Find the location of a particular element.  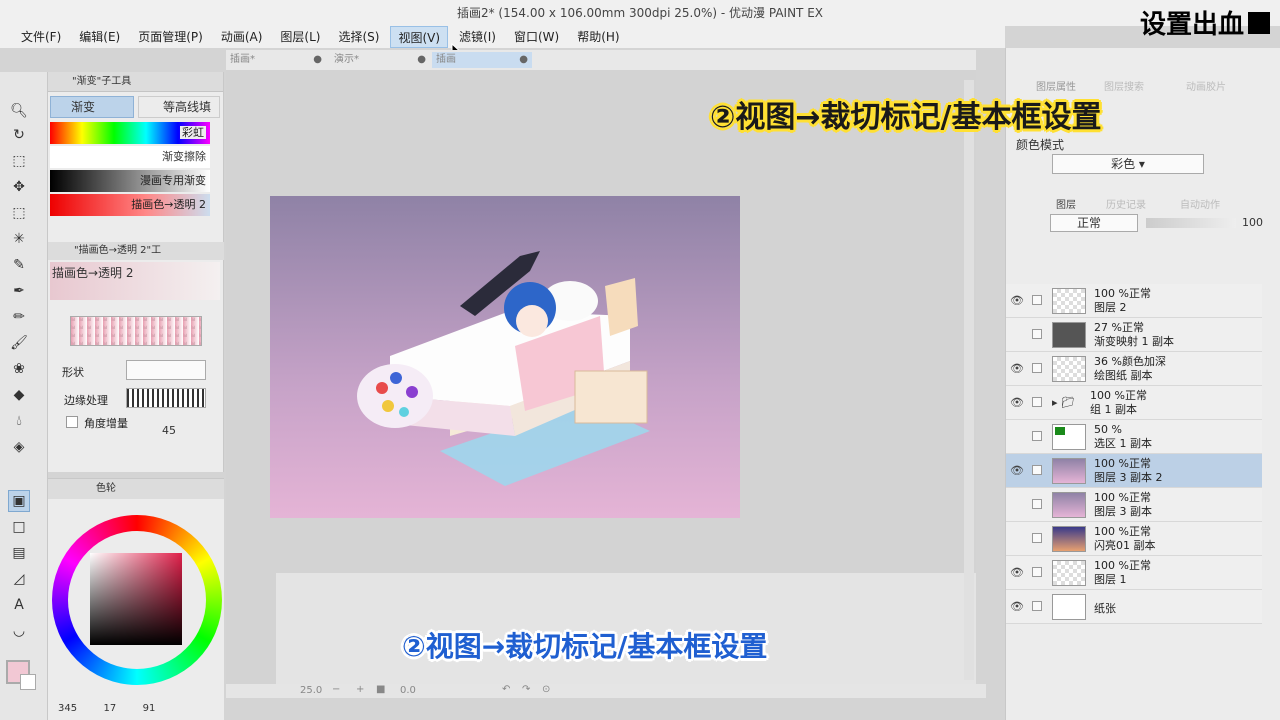

tab-layers: 图层 is located at coordinates (1066, 203).